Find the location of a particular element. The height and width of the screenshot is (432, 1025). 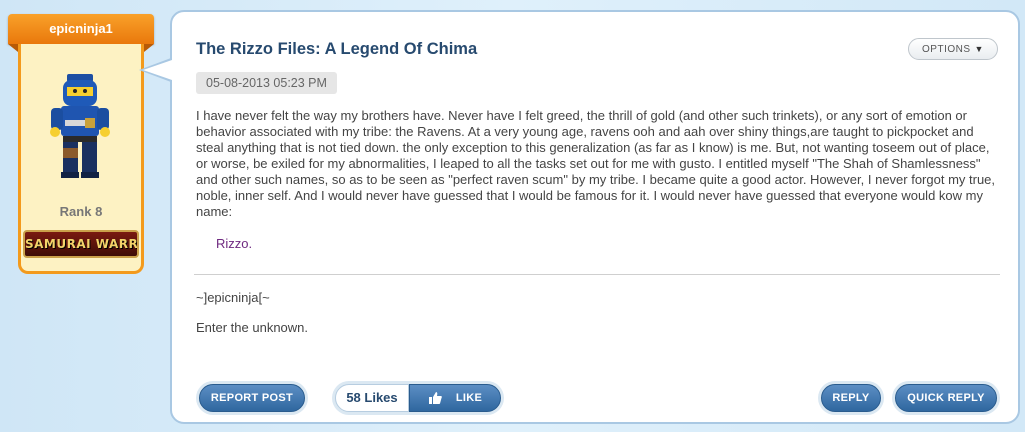

reply-button: REPLY is located at coordinates (851, 398).